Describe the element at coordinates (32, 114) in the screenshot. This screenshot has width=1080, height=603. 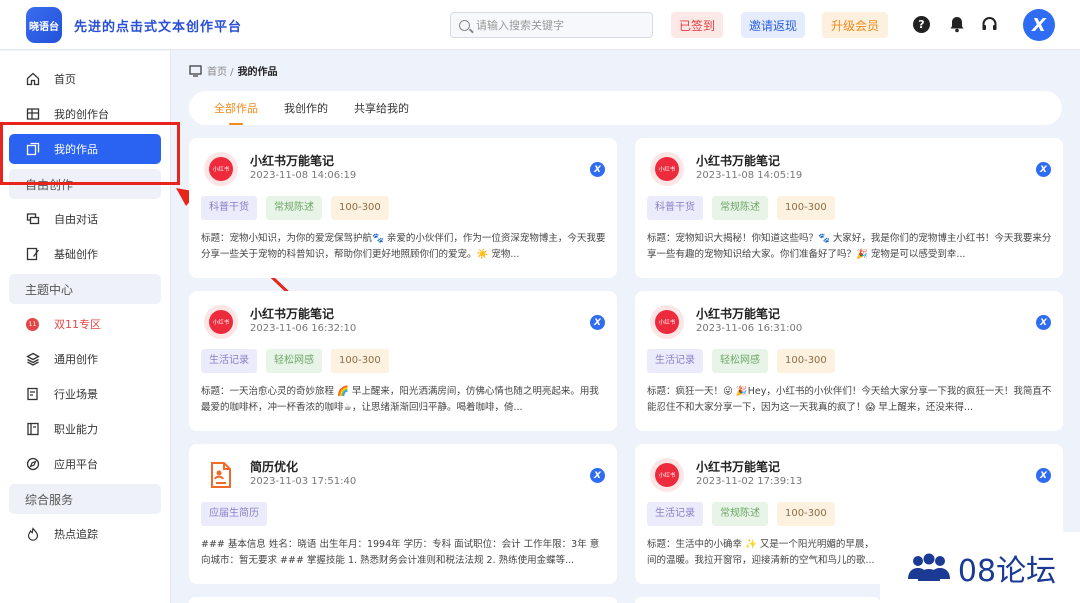
I see `workbench-icon` at that location.